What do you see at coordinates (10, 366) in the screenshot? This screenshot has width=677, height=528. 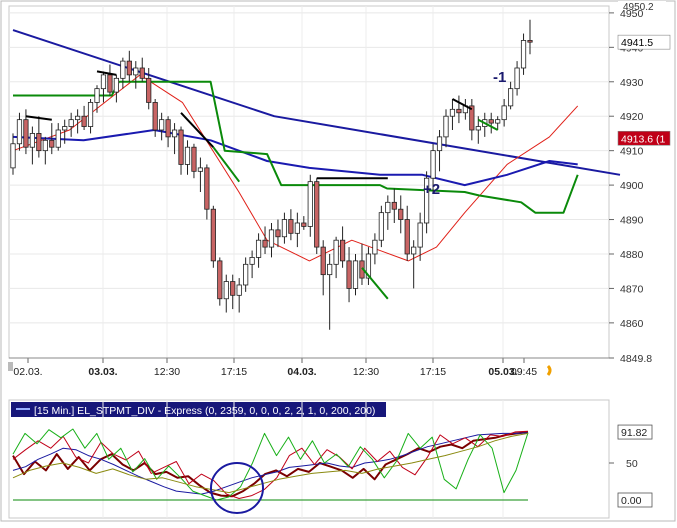 I see `scroll-left-icon` at bounding box center [10, 366].